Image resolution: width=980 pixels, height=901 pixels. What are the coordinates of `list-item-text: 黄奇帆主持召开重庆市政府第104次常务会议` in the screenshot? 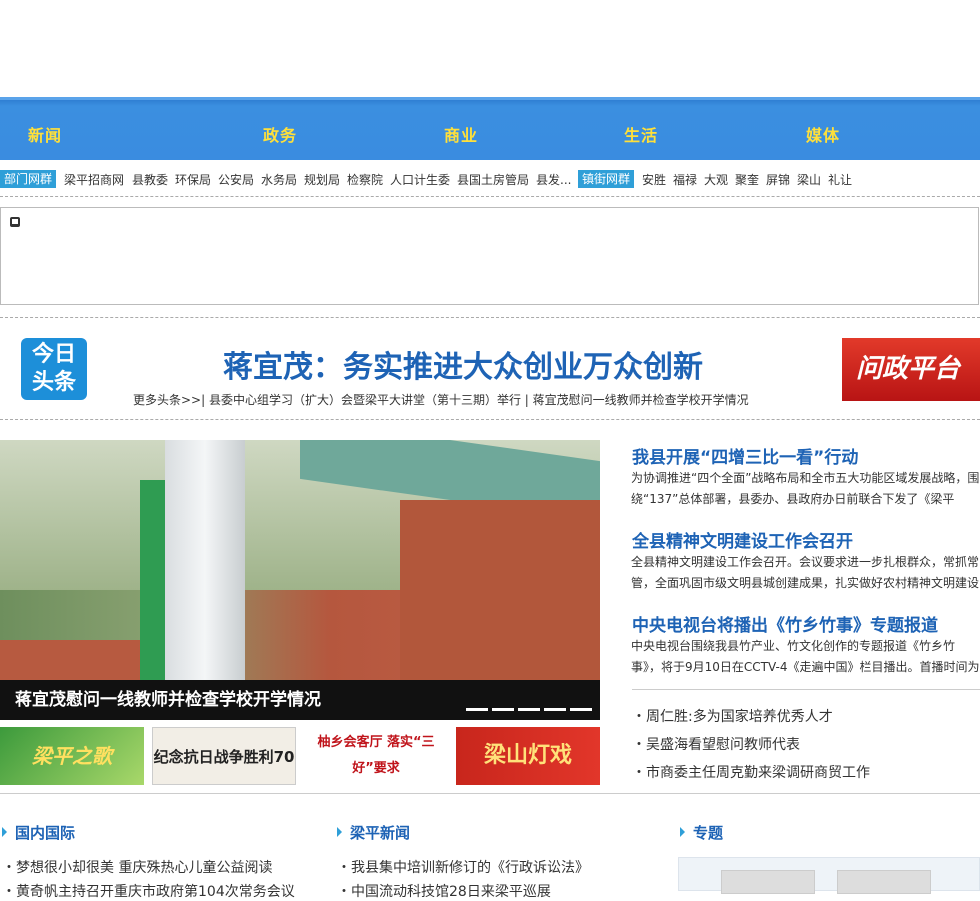 It's located at (155, 892).